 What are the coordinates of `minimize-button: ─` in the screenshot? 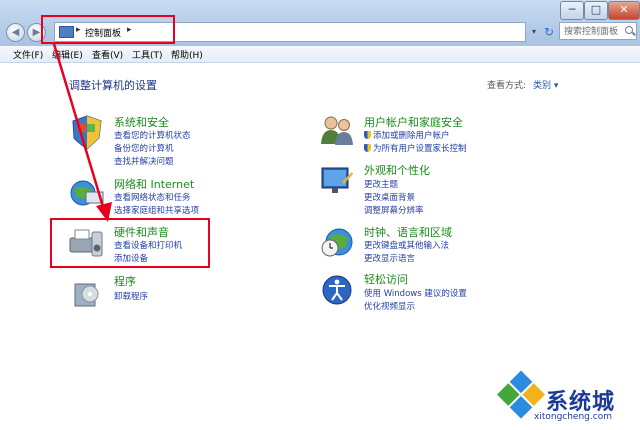 It's located at (572, 10).